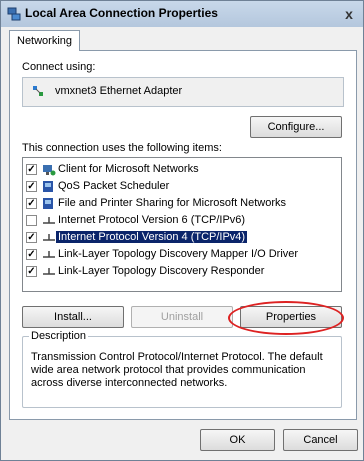 The width and height of the screenshot is (364, 461). Describe the element at coordinates (121, 13) in the screenshot. I see `window-title: Local Area Connection Properties` at that location.